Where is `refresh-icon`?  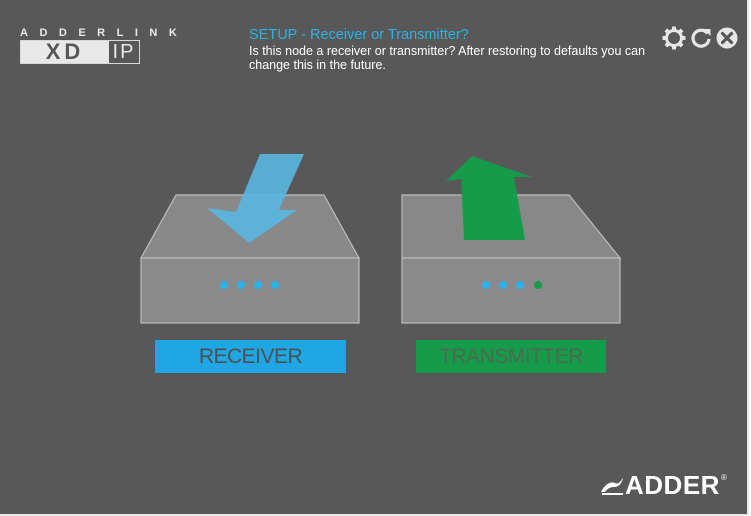 refresh-icon is located at coordinates (701, 38).